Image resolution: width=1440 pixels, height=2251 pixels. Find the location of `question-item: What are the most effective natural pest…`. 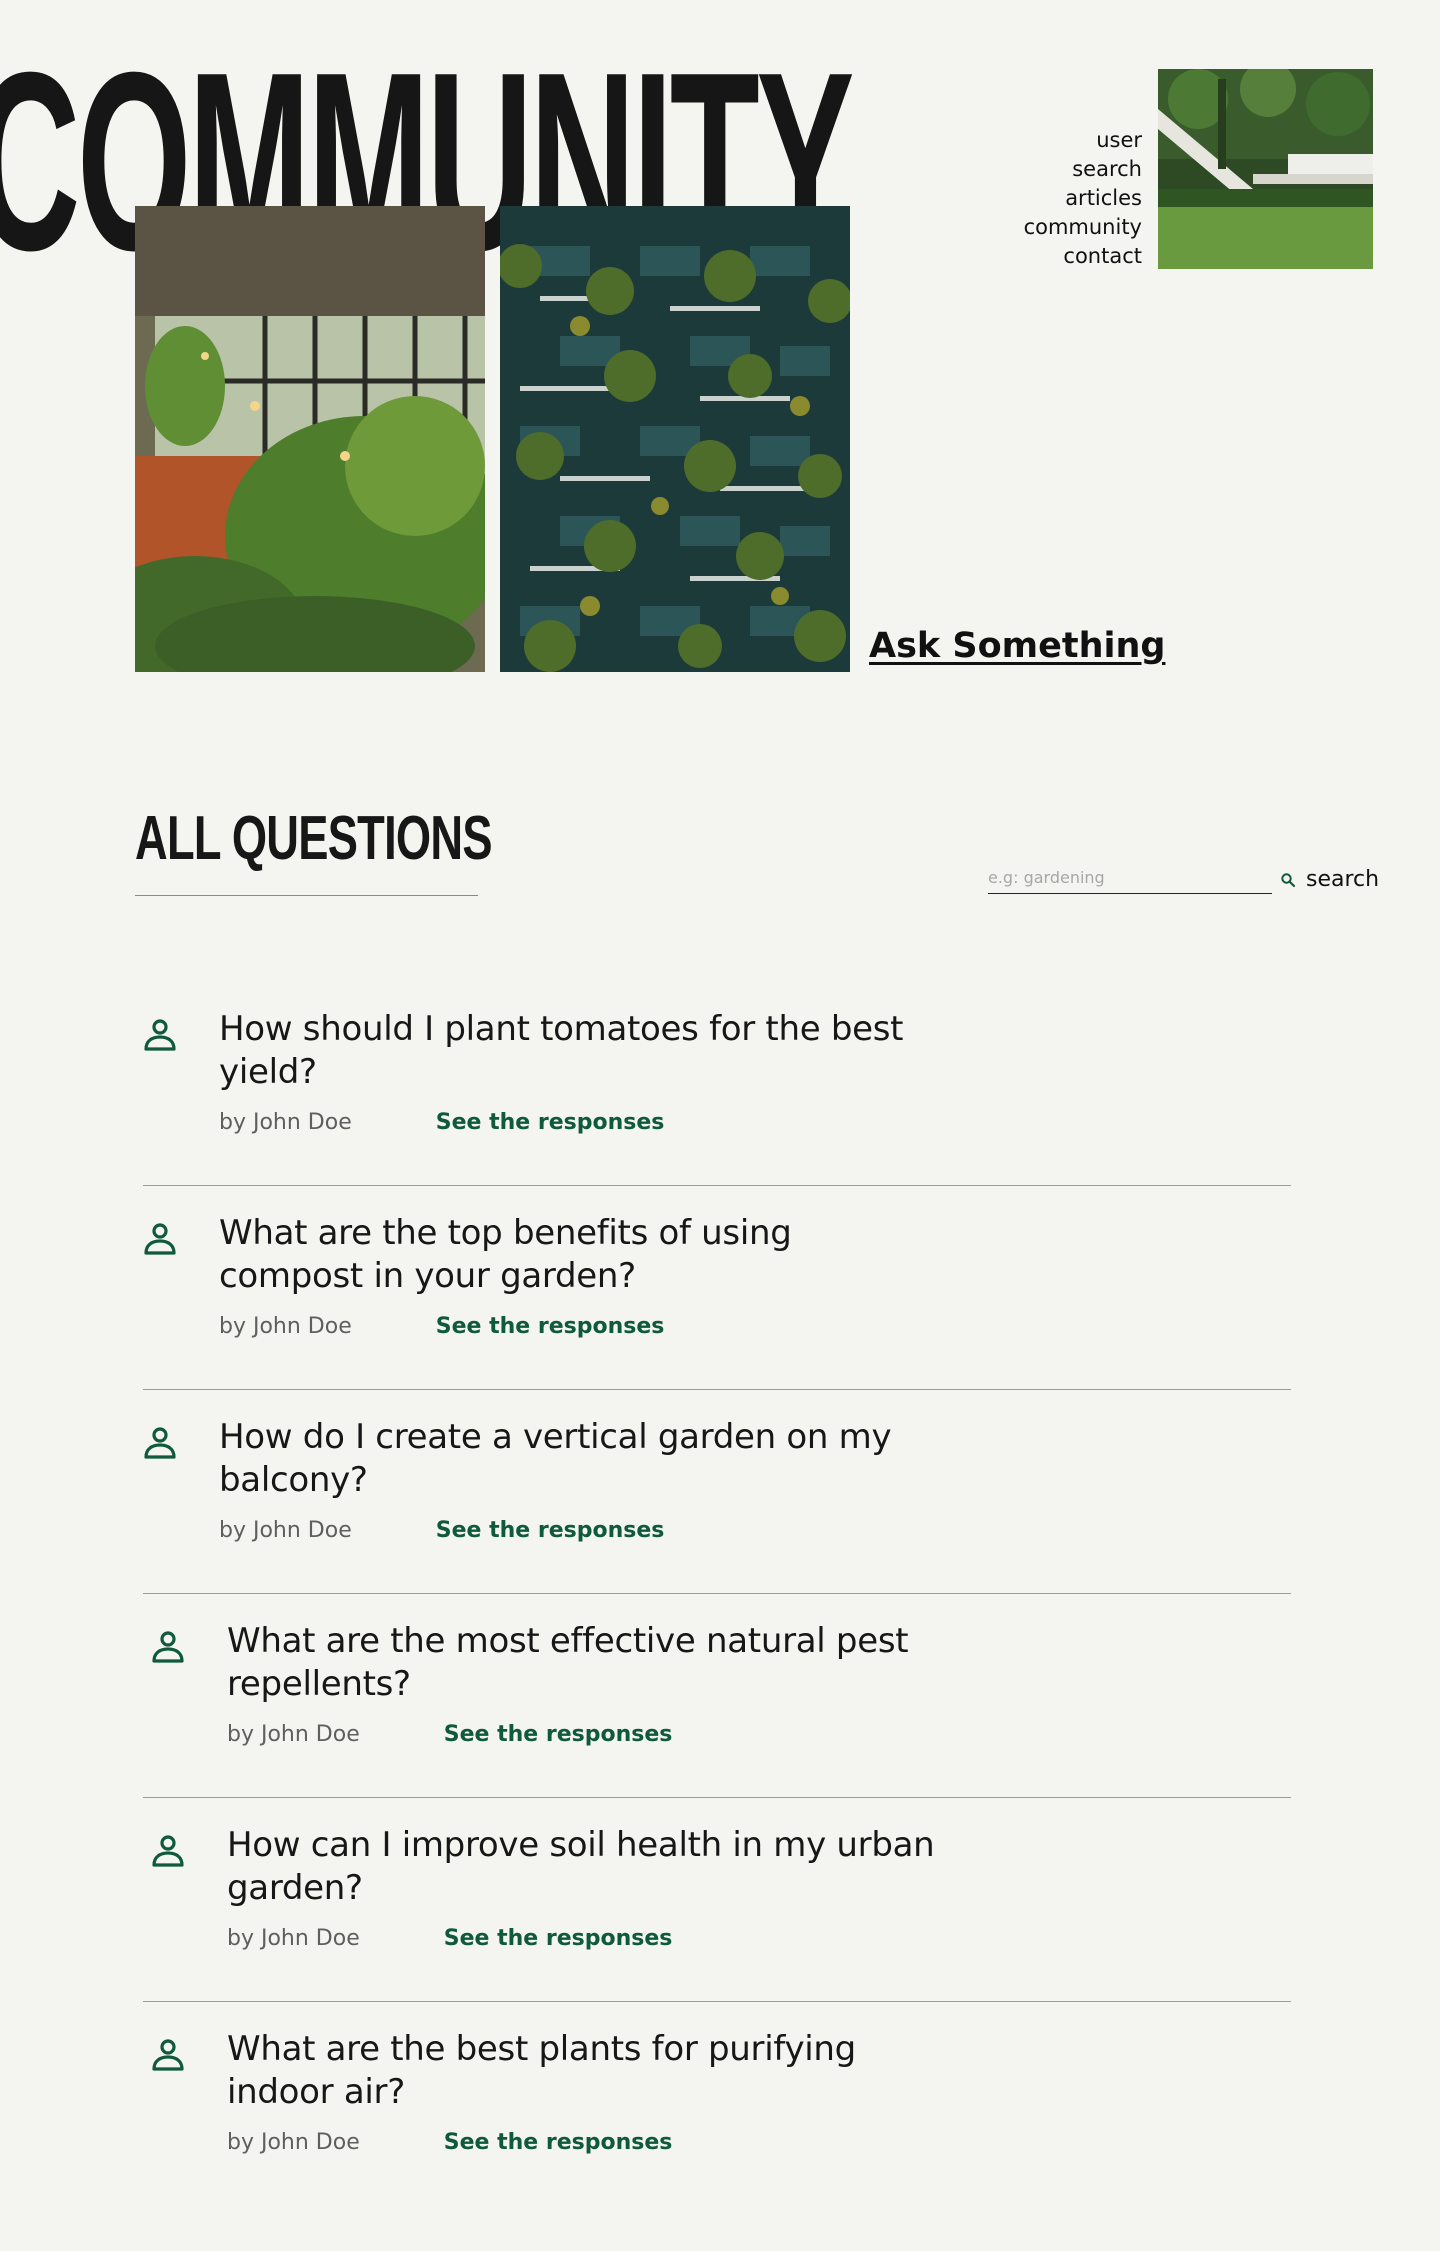

question-item: What are the most effective natural pest… is located at coordinates (717, 1696).